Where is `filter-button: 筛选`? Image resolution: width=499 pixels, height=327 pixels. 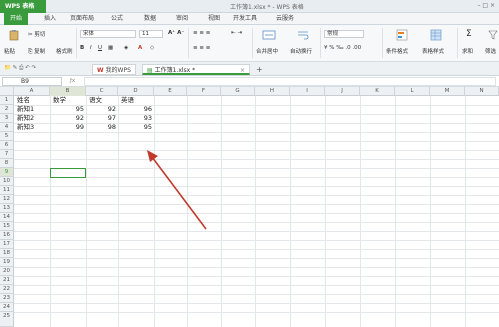 filter-button: 筛选 is located at coordinates (490, 51).